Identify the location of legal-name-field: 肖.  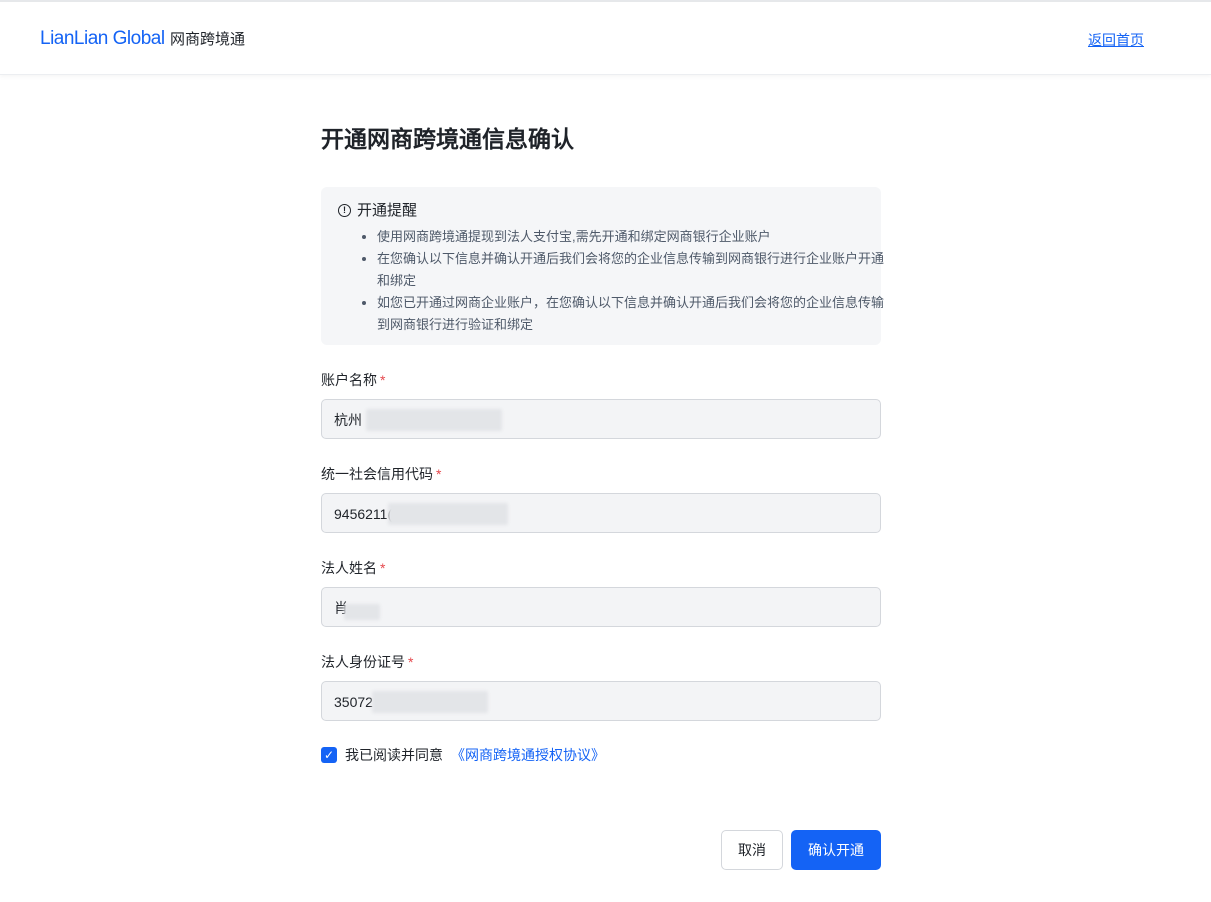
(601, 607).